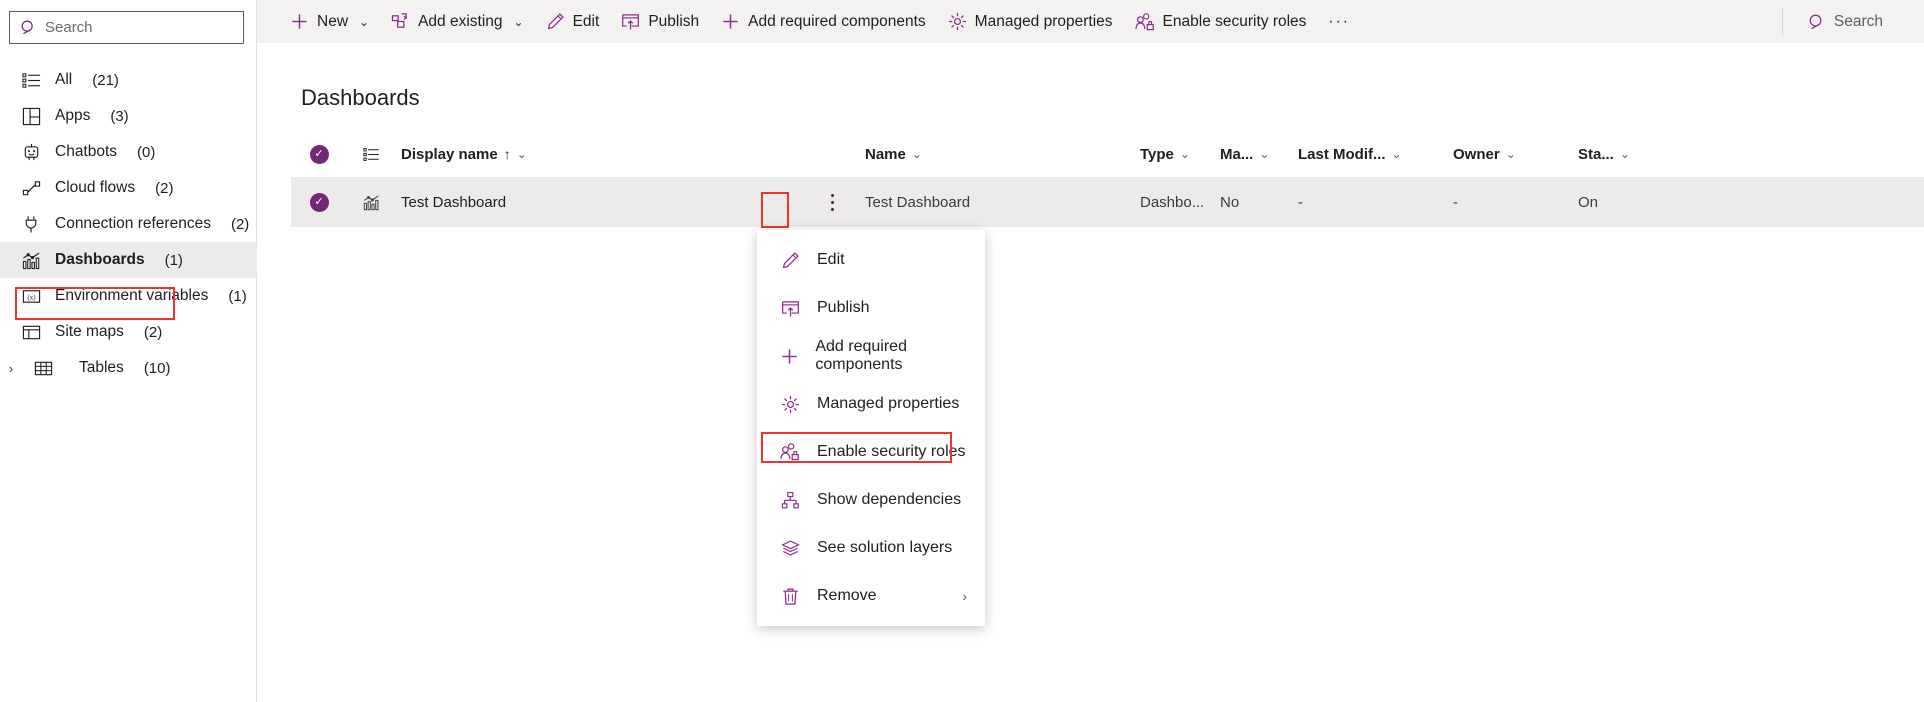 Image resolution: width=1924 pixels, height=702 pixels. I want to click on overflow-menu-button: ···, so click(1339, 21).